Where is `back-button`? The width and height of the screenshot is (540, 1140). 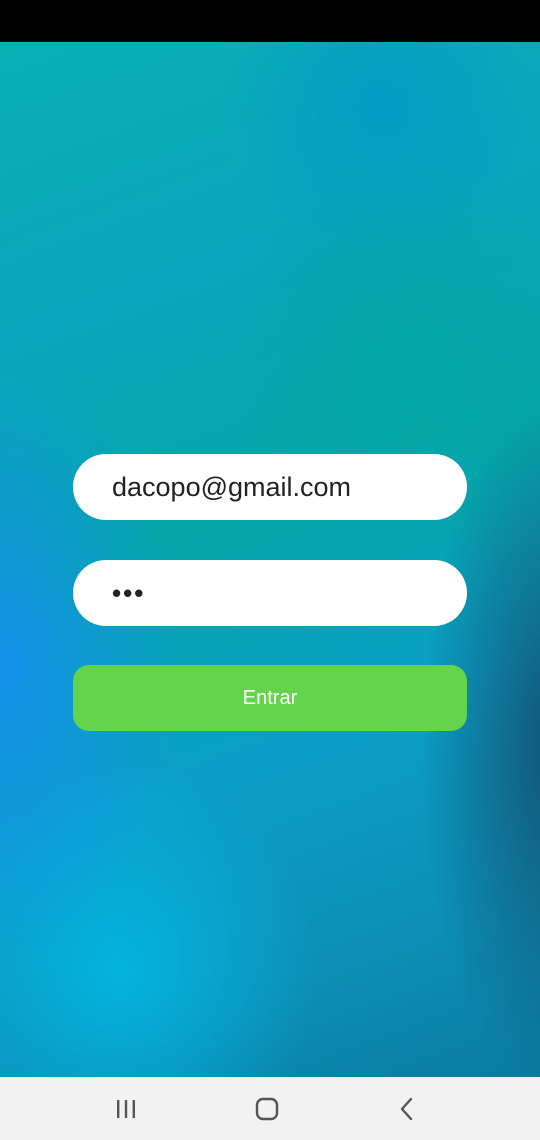 back-button is located at coordinates (407, 1108).